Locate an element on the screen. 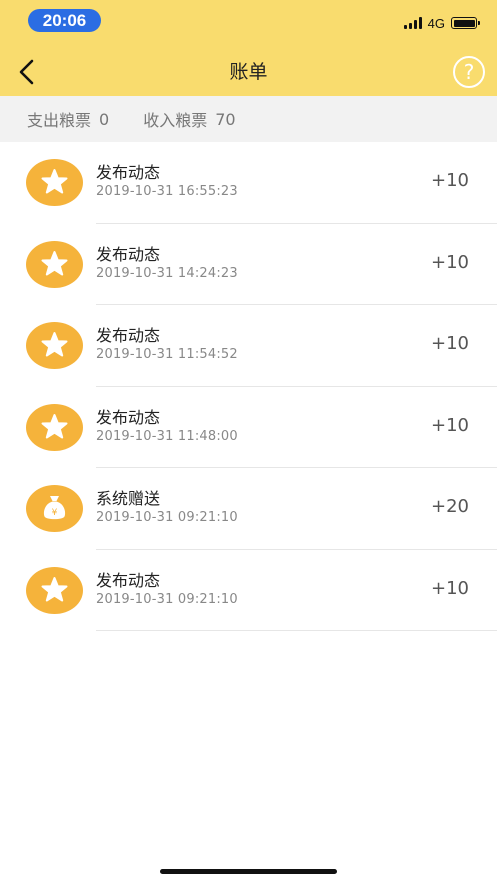 This screenshot has width=497, height=883. income-value: 70 is located at coordinates (225, 119).